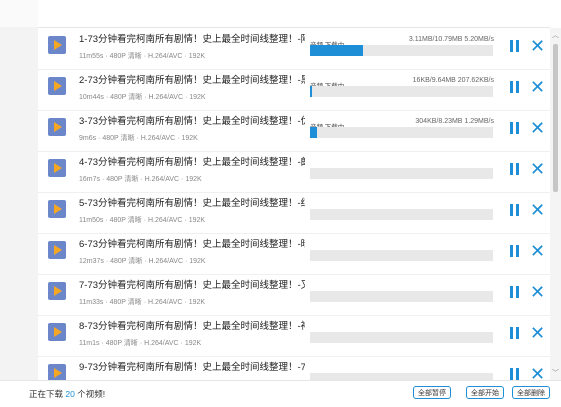  What do you see at coordinates (91, 394) in the screenshot?
I see `download-count-suffix: 个视频!` at bounding box center [91, 394].